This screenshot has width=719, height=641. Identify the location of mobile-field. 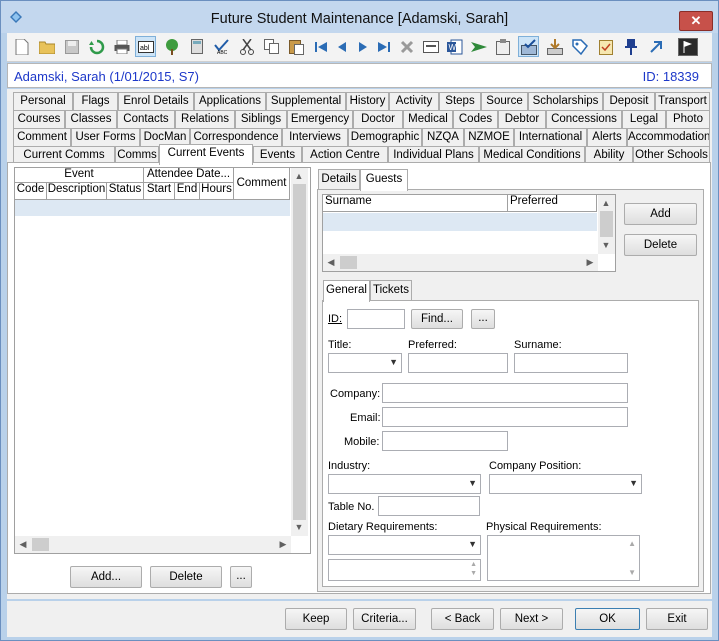
(445, 441).